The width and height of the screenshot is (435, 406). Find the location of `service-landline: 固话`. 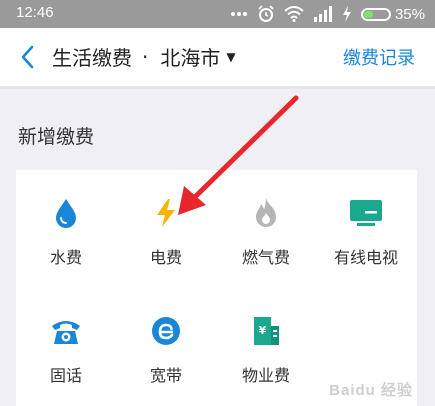

service-landline: 固话 is located at coordinates (66, 347).